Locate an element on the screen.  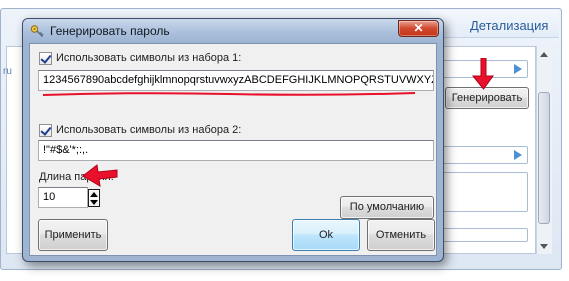
spin-down-icon is located at coordinates (94, 202).